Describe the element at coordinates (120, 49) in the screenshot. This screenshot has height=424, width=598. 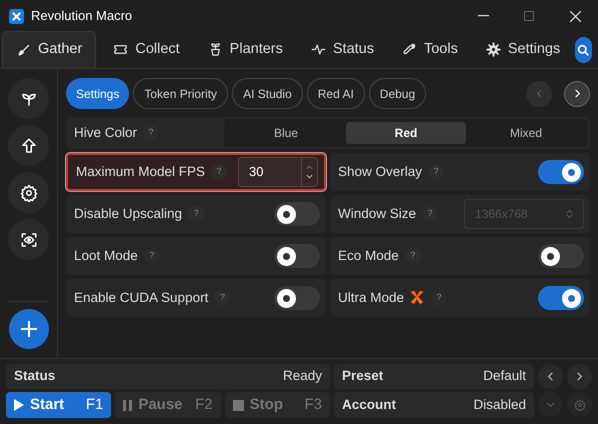
I see `ticket-icon` at that location.